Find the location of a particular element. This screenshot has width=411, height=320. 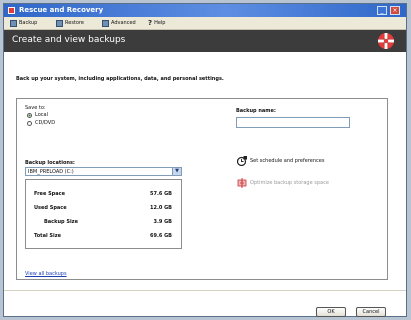

optimize-storage-link: Optimize backup storage space is located at coordinates (283, 183).